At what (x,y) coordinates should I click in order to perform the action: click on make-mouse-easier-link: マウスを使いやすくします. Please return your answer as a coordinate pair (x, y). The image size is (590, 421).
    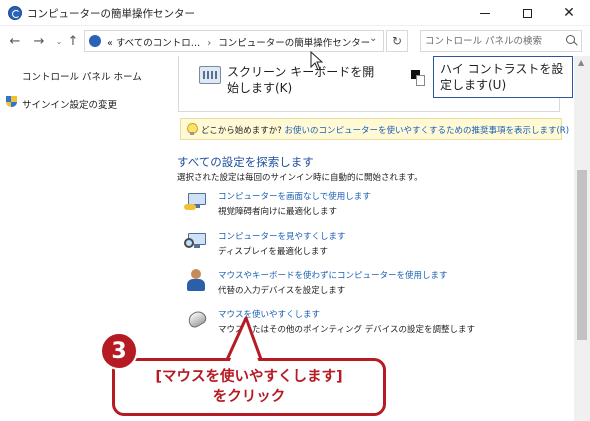
    Looking at the image, I should click on (269, 314).